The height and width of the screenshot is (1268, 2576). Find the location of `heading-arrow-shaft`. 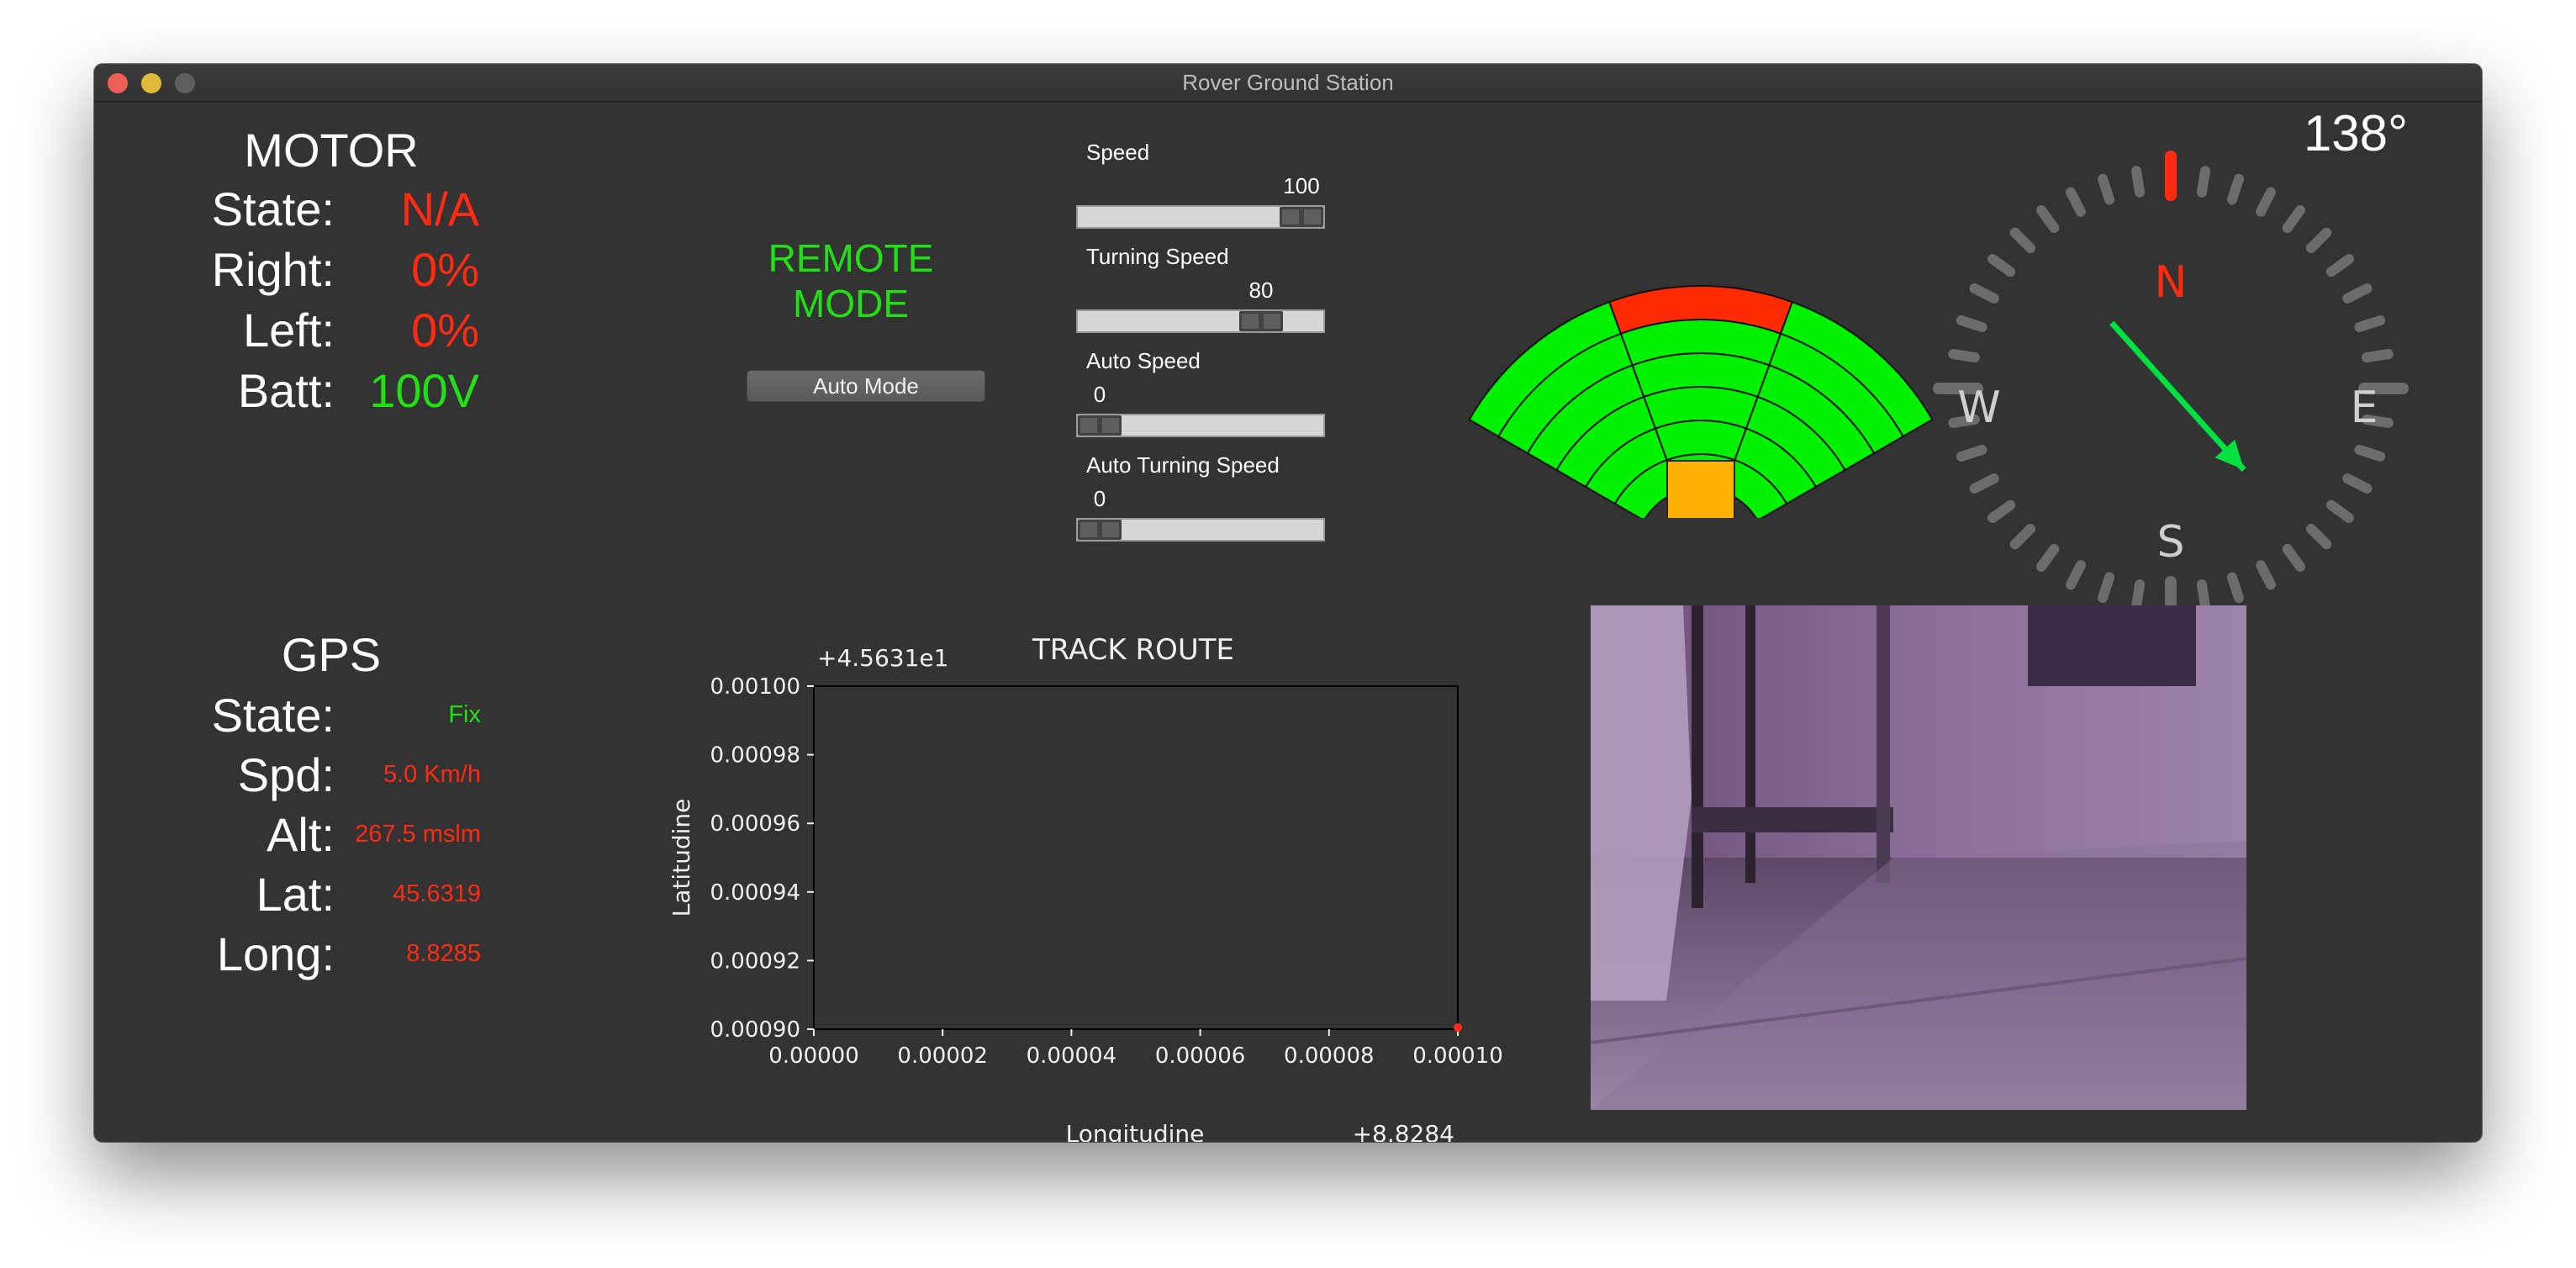

heading-arrow-shaft is located at coordinates (2177, 396).